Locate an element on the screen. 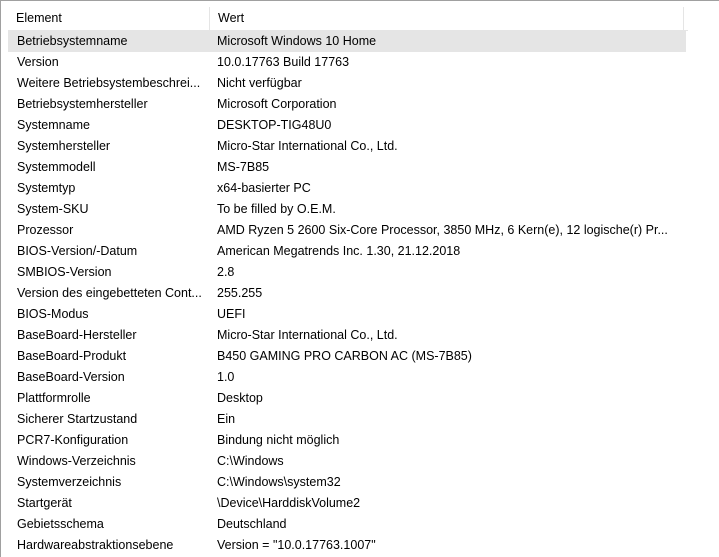 This screenshot has width=719, height=557. row-element-cell: PCR7-Konfiguration is located at coordinates (73, 440).